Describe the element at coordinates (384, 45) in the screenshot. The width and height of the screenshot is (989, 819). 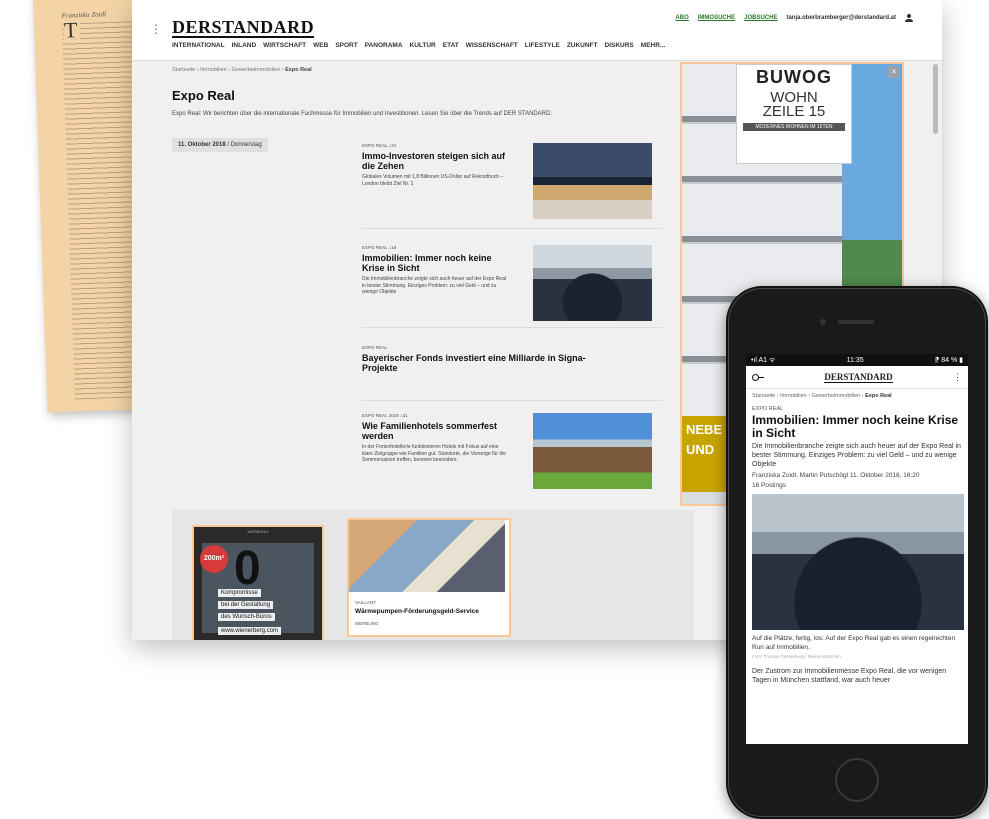
I see `nav-panorama: PANORAMA` at that location.